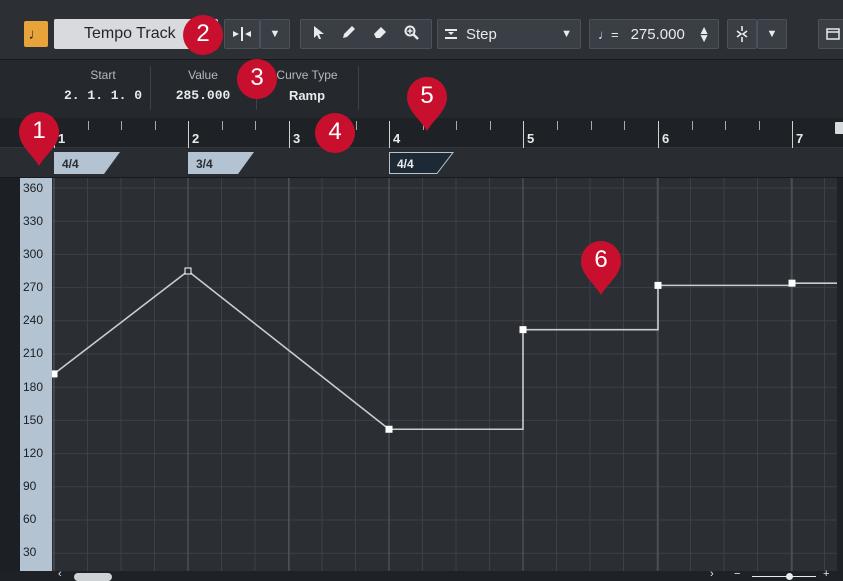 This screenshot has height=581, width=843. Describe the element at coordinates (531, 138) in the screenshot. I see `bar-number: 5` at that location.